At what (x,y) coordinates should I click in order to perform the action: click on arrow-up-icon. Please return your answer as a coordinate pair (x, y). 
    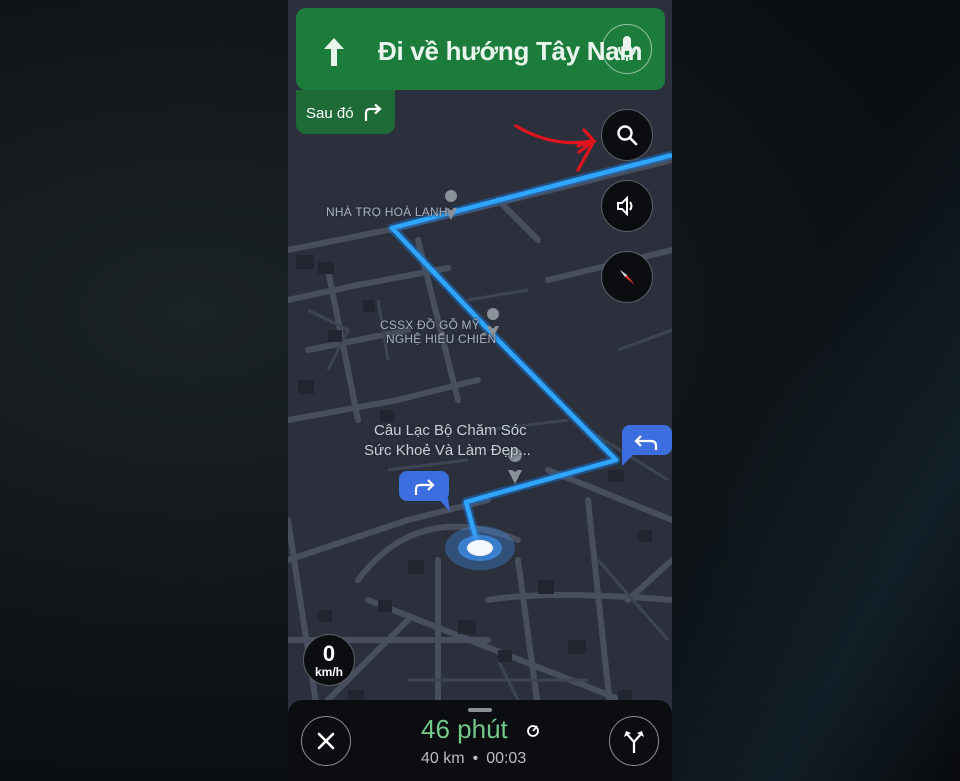
    Looking at the image, I should click on (334, 52).